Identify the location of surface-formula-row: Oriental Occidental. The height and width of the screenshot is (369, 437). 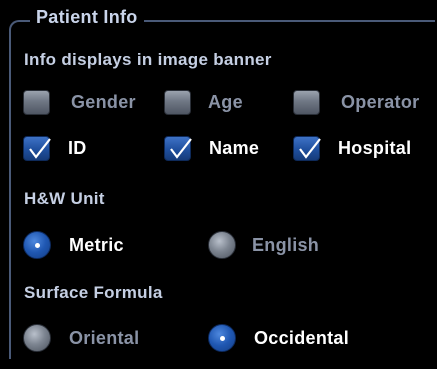
(218, 338).